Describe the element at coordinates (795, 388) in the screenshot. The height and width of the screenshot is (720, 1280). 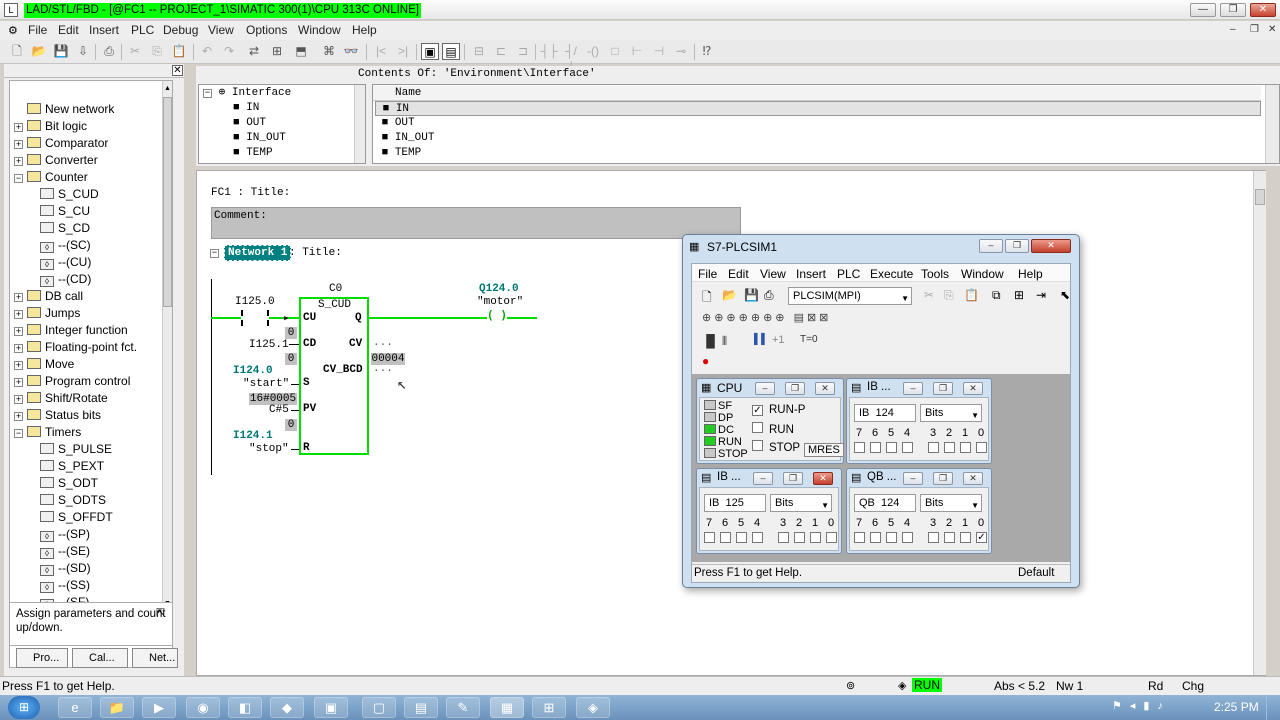
I see `cpu-maximize-button: ❐` at that location.